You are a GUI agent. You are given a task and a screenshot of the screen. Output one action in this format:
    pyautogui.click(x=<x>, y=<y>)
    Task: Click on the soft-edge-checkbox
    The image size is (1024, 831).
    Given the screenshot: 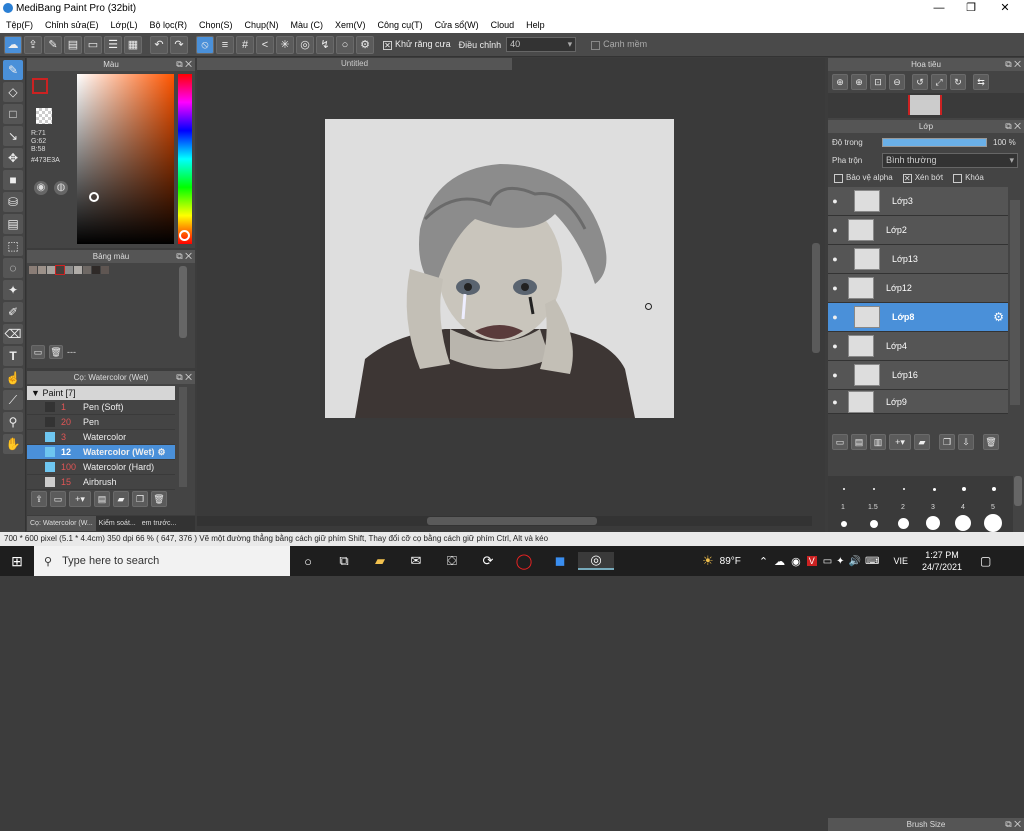 What is the action you would take?
    pyautogui.click(x=596, y=45)
    